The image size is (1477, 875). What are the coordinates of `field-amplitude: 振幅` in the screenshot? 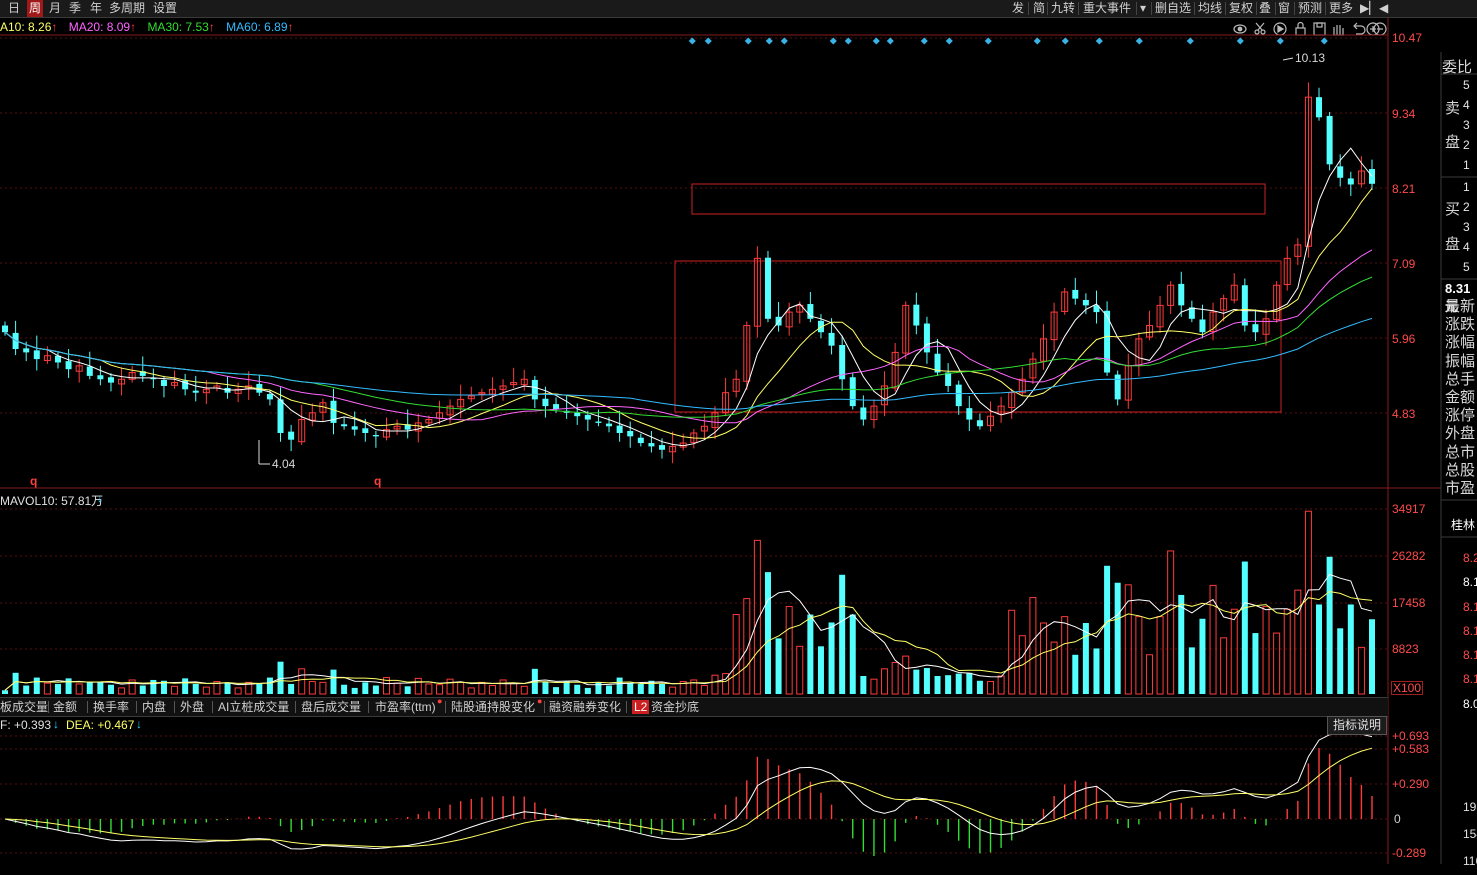 It's located at (1460, 361).